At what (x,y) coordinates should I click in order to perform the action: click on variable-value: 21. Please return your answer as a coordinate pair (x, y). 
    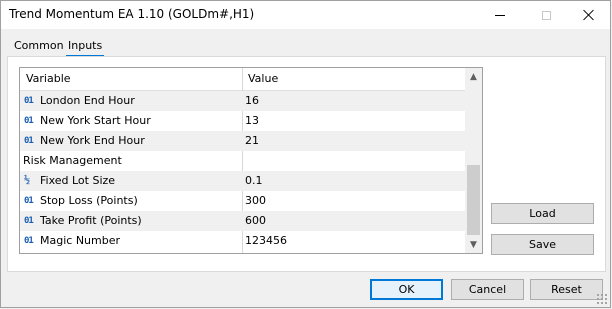
    Looking at the image, I should click on (252, 140).